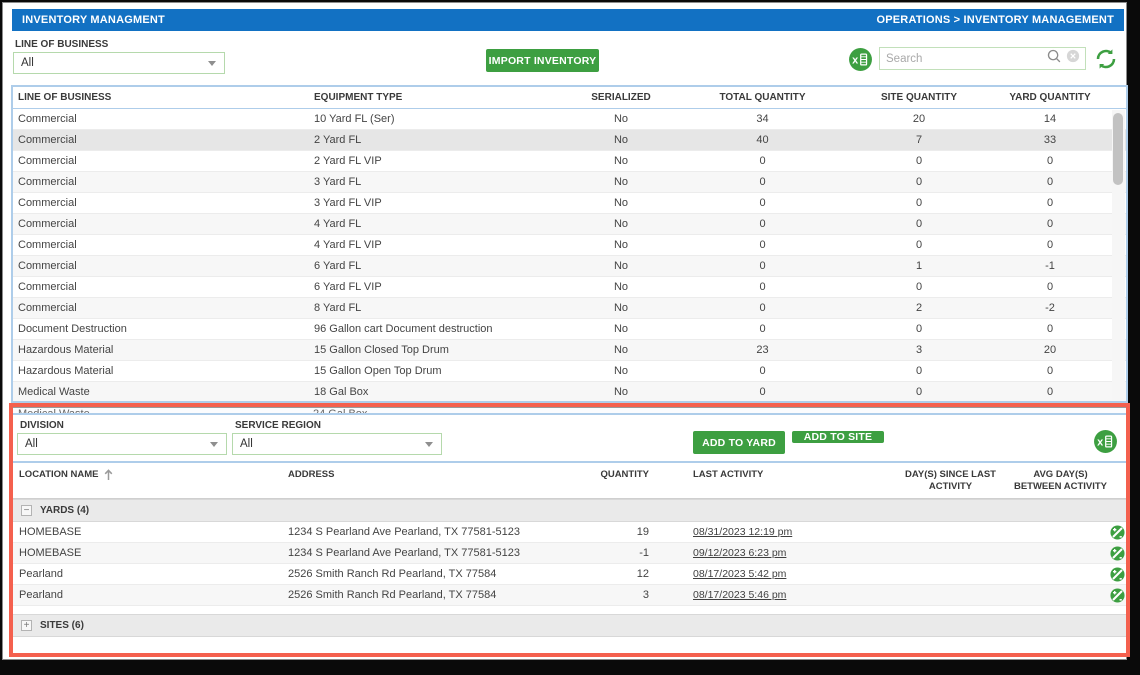 This screenshot has height=675, width=1140. I want to click on inventory-row: Commercial 4 Yard FL No 0 0 0, so click(569, 224).